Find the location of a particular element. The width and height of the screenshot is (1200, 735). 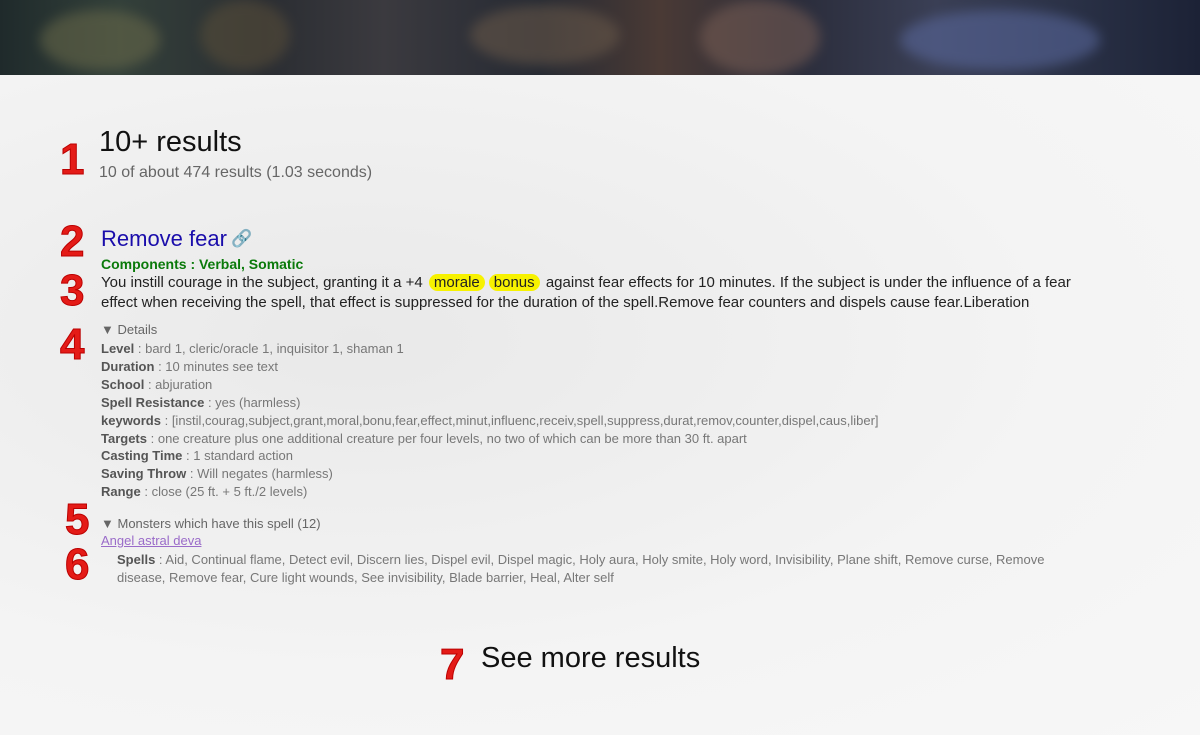

monsters-label: Monsters which have this spell (12) is located at coordinates (219, 523).